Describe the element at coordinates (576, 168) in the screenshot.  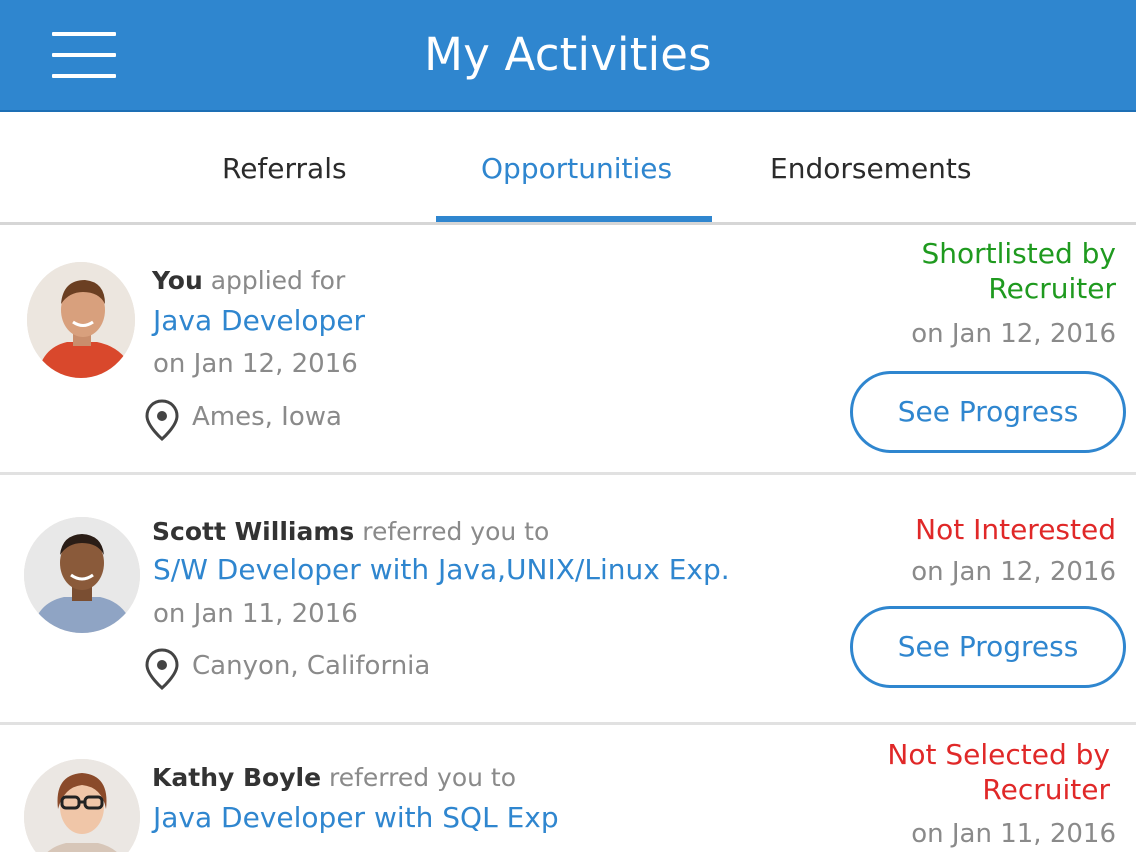
I see `tab-opportunities: Opportunities` at that location.